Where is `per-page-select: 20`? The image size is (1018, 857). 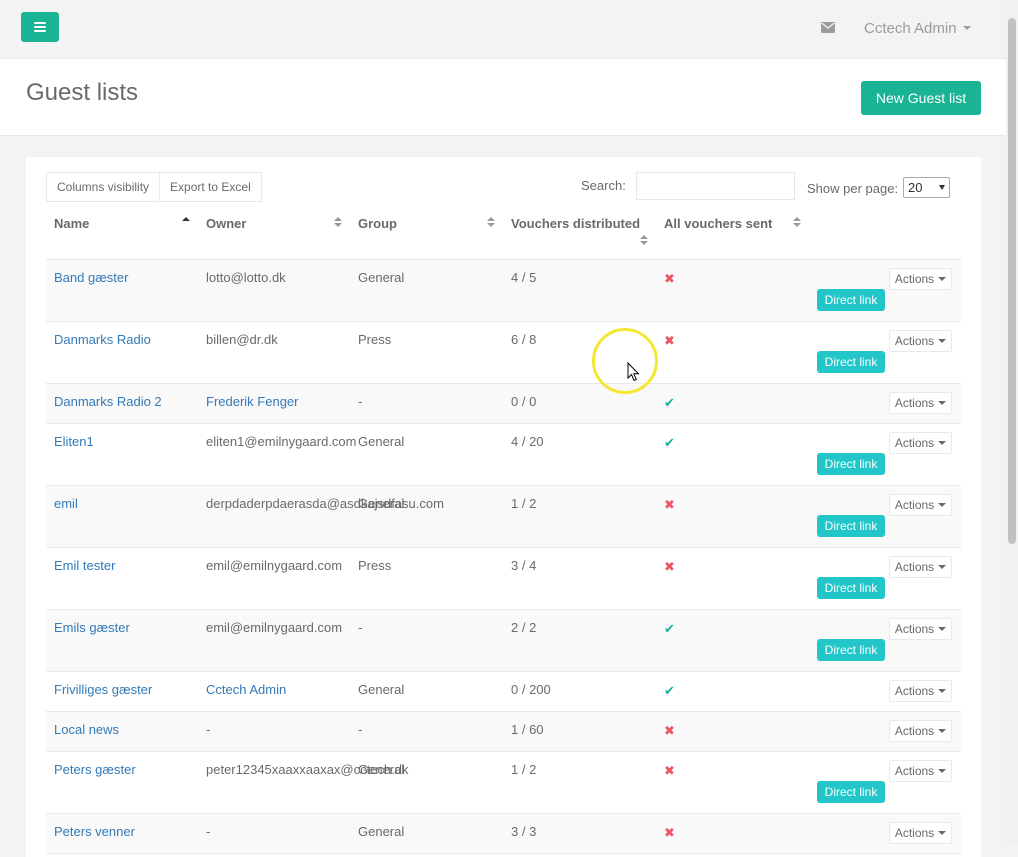
per-page-select: 20 is located at coordinates (926, 187).